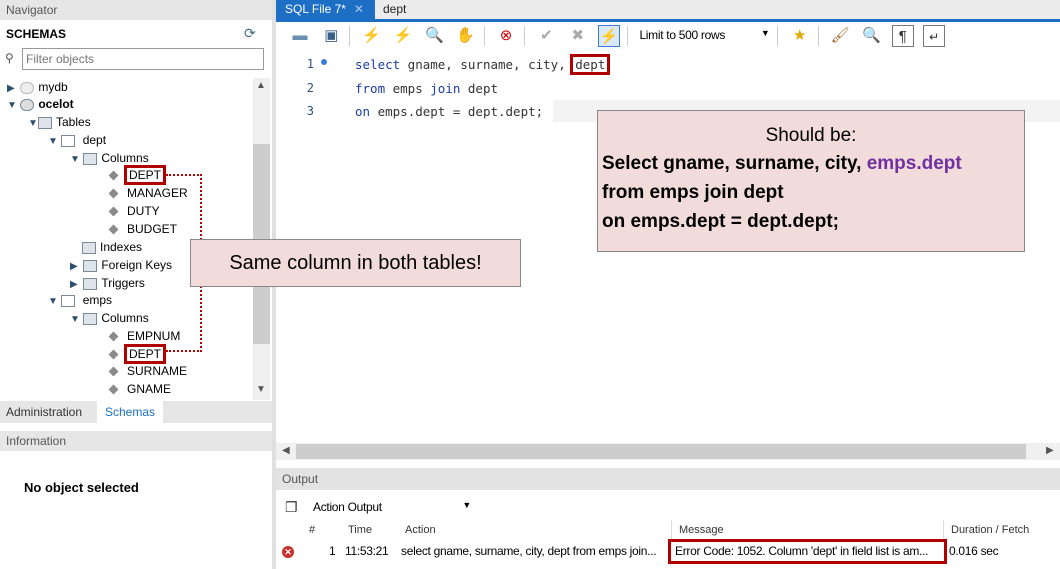 This screenshot has height=569, width=1060. I want to click on col-header-message: Message, so click(701, 530).